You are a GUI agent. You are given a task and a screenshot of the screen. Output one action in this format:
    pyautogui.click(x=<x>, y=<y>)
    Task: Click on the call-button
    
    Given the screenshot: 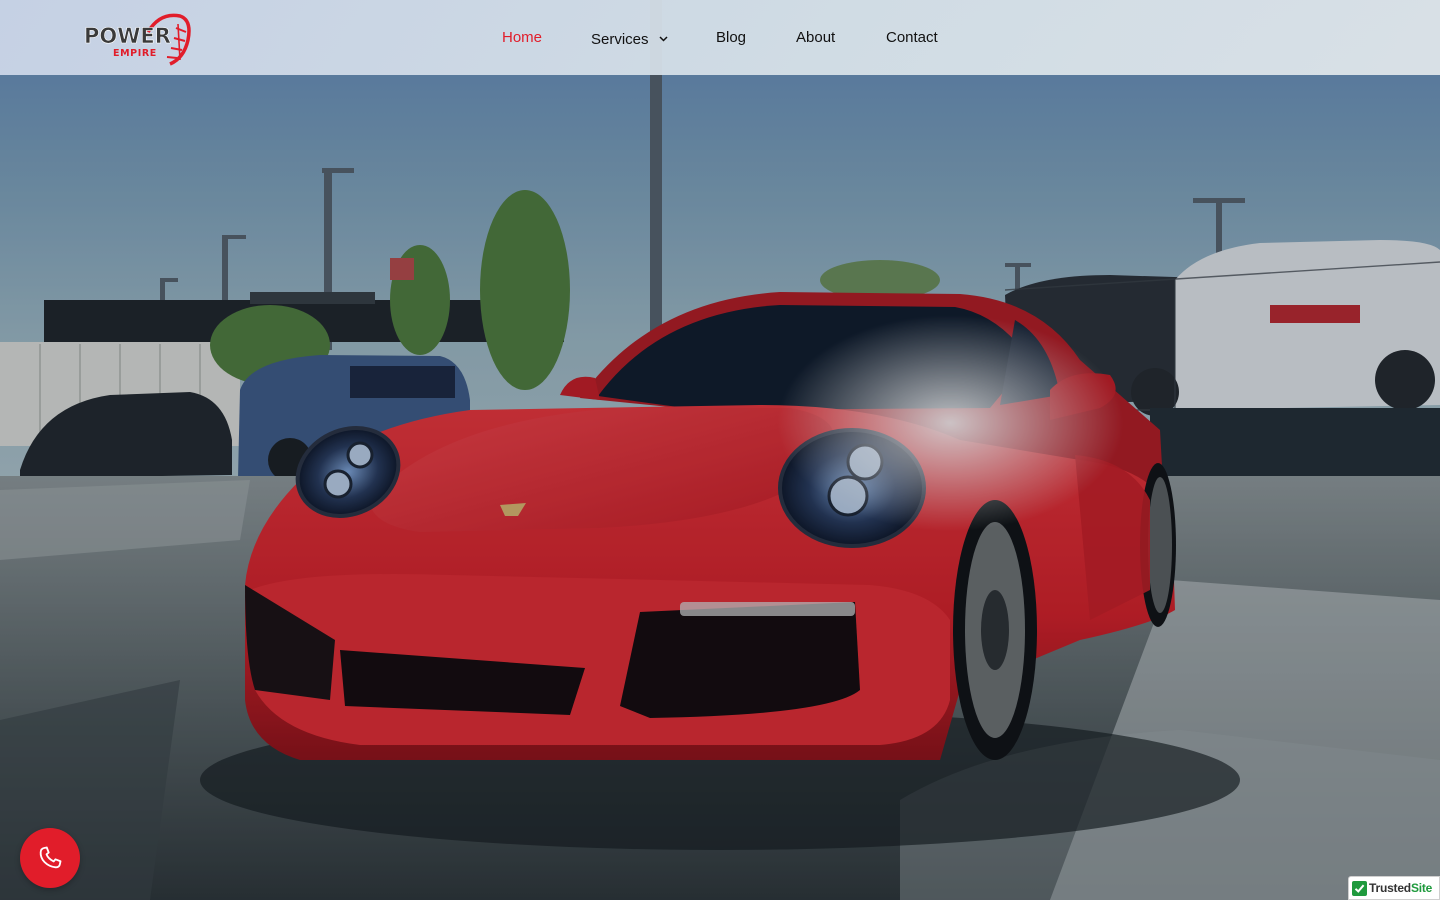 What is the action you would take?
    pyautogui.click(x=50, y=858)
    